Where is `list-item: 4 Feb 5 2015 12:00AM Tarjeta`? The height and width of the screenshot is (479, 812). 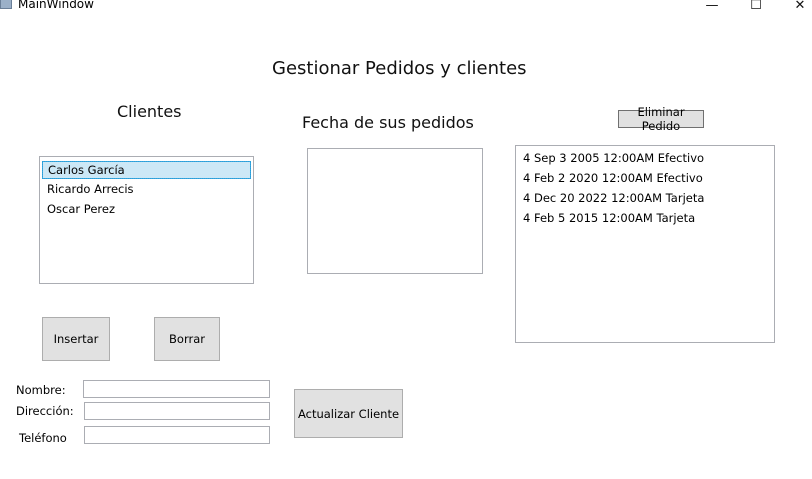 list-item: 4 Feb 5 2015 12:00AM Tarjeta is located at coordinates (645, 218).